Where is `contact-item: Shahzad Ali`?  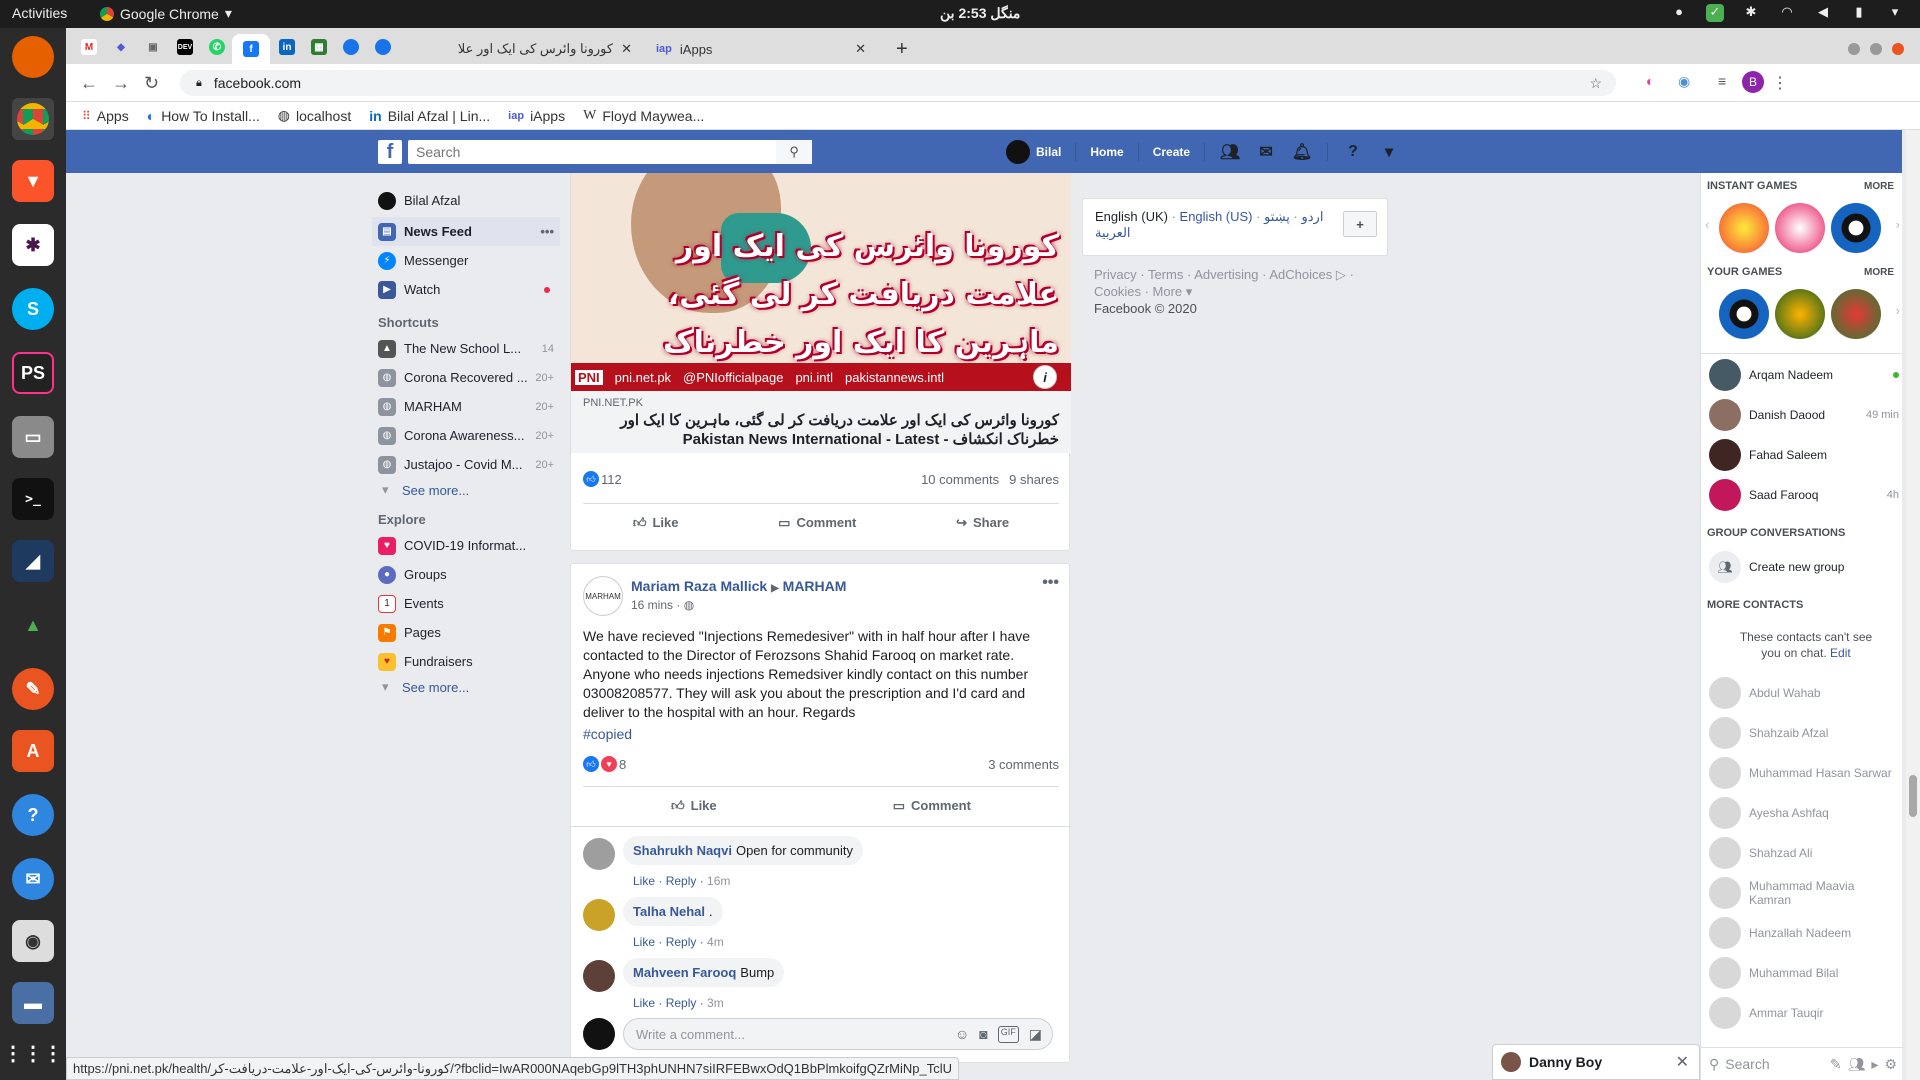
contact-item: Shahzad Ali is located at coordinates (1804, 853).